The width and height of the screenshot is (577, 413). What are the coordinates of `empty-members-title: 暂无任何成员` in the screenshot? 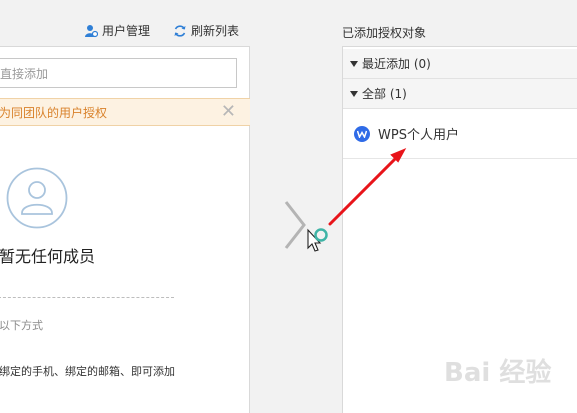 It's located at (48, 256).